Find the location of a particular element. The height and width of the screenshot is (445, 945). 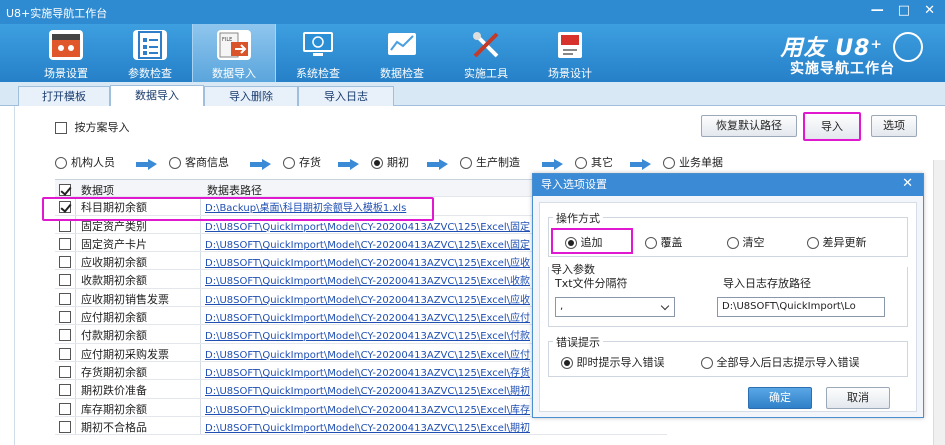

restore-default-path-button: 恢复默认路径 is located at coordinates (749, 126).